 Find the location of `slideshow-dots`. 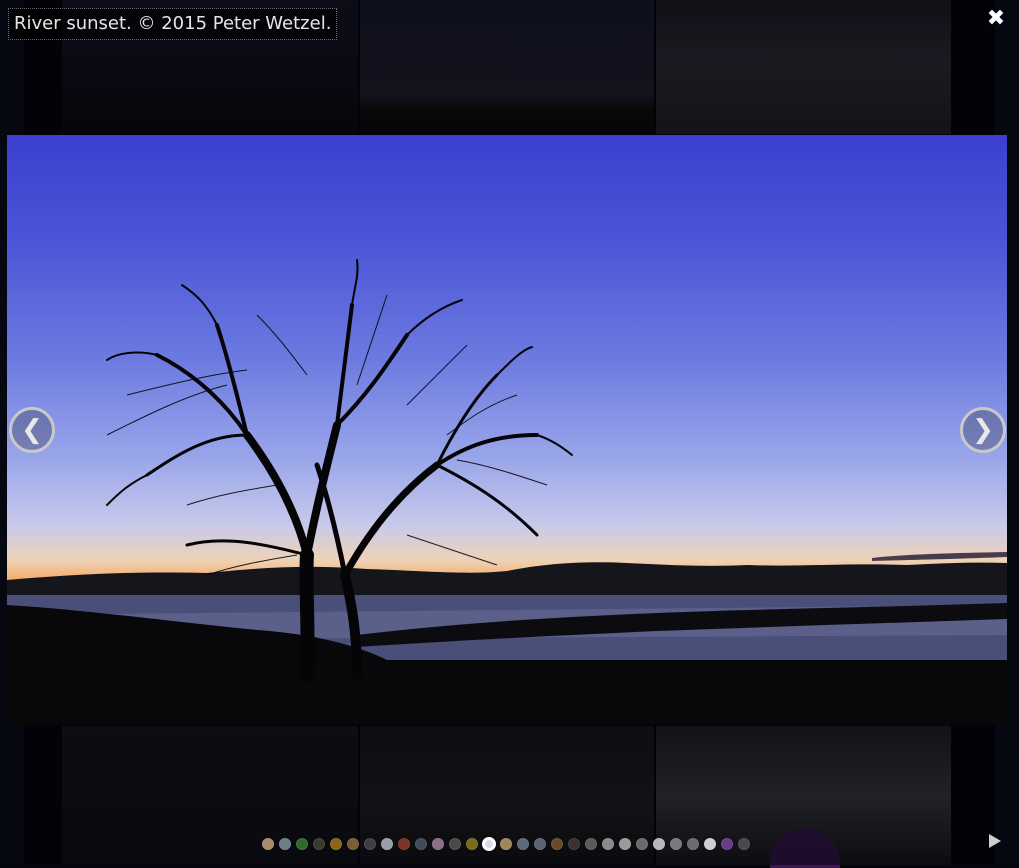

slideshow-dots is located at coordinates (506, 845).